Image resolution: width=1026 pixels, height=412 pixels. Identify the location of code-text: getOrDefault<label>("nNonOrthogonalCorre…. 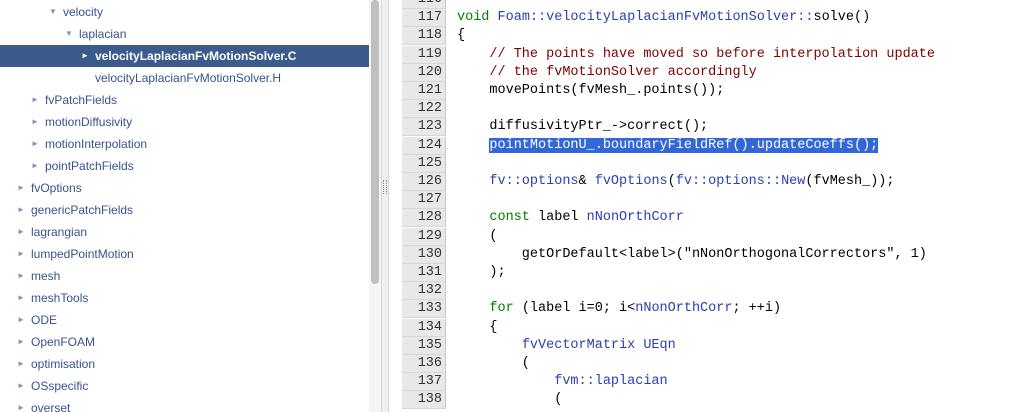
(692, 255).